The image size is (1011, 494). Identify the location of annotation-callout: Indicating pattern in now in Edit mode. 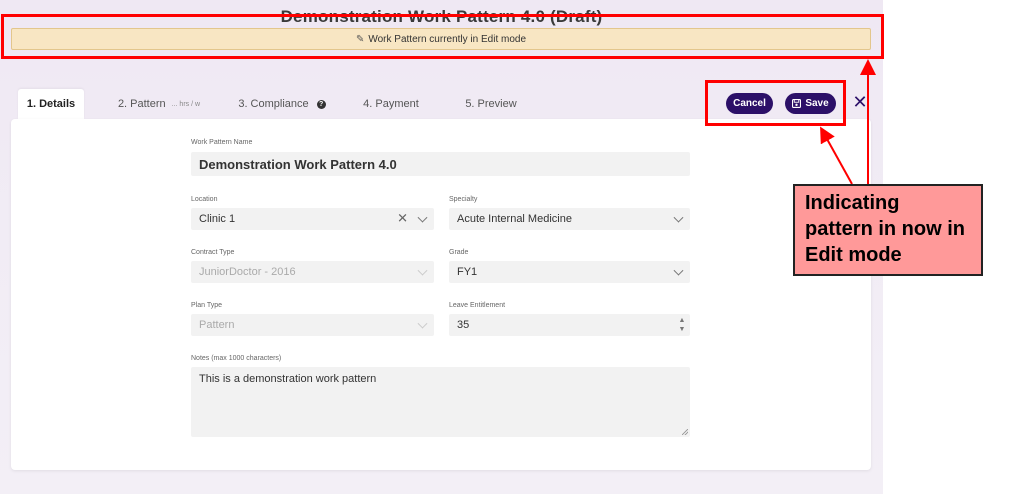
(888, 230).